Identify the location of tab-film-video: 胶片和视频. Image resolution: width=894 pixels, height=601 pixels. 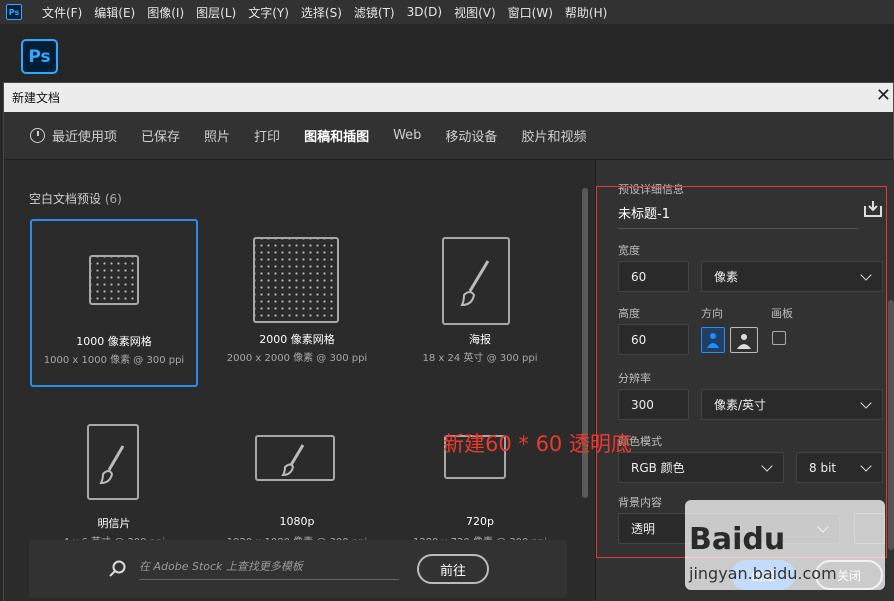
(553, 135).